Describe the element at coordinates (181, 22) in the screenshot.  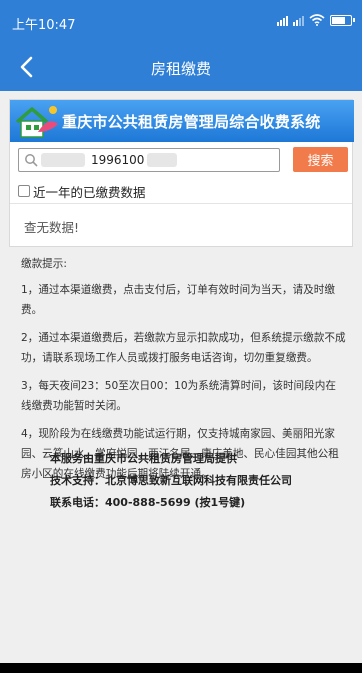
I see `status-bar: 上午10:47` at that location.